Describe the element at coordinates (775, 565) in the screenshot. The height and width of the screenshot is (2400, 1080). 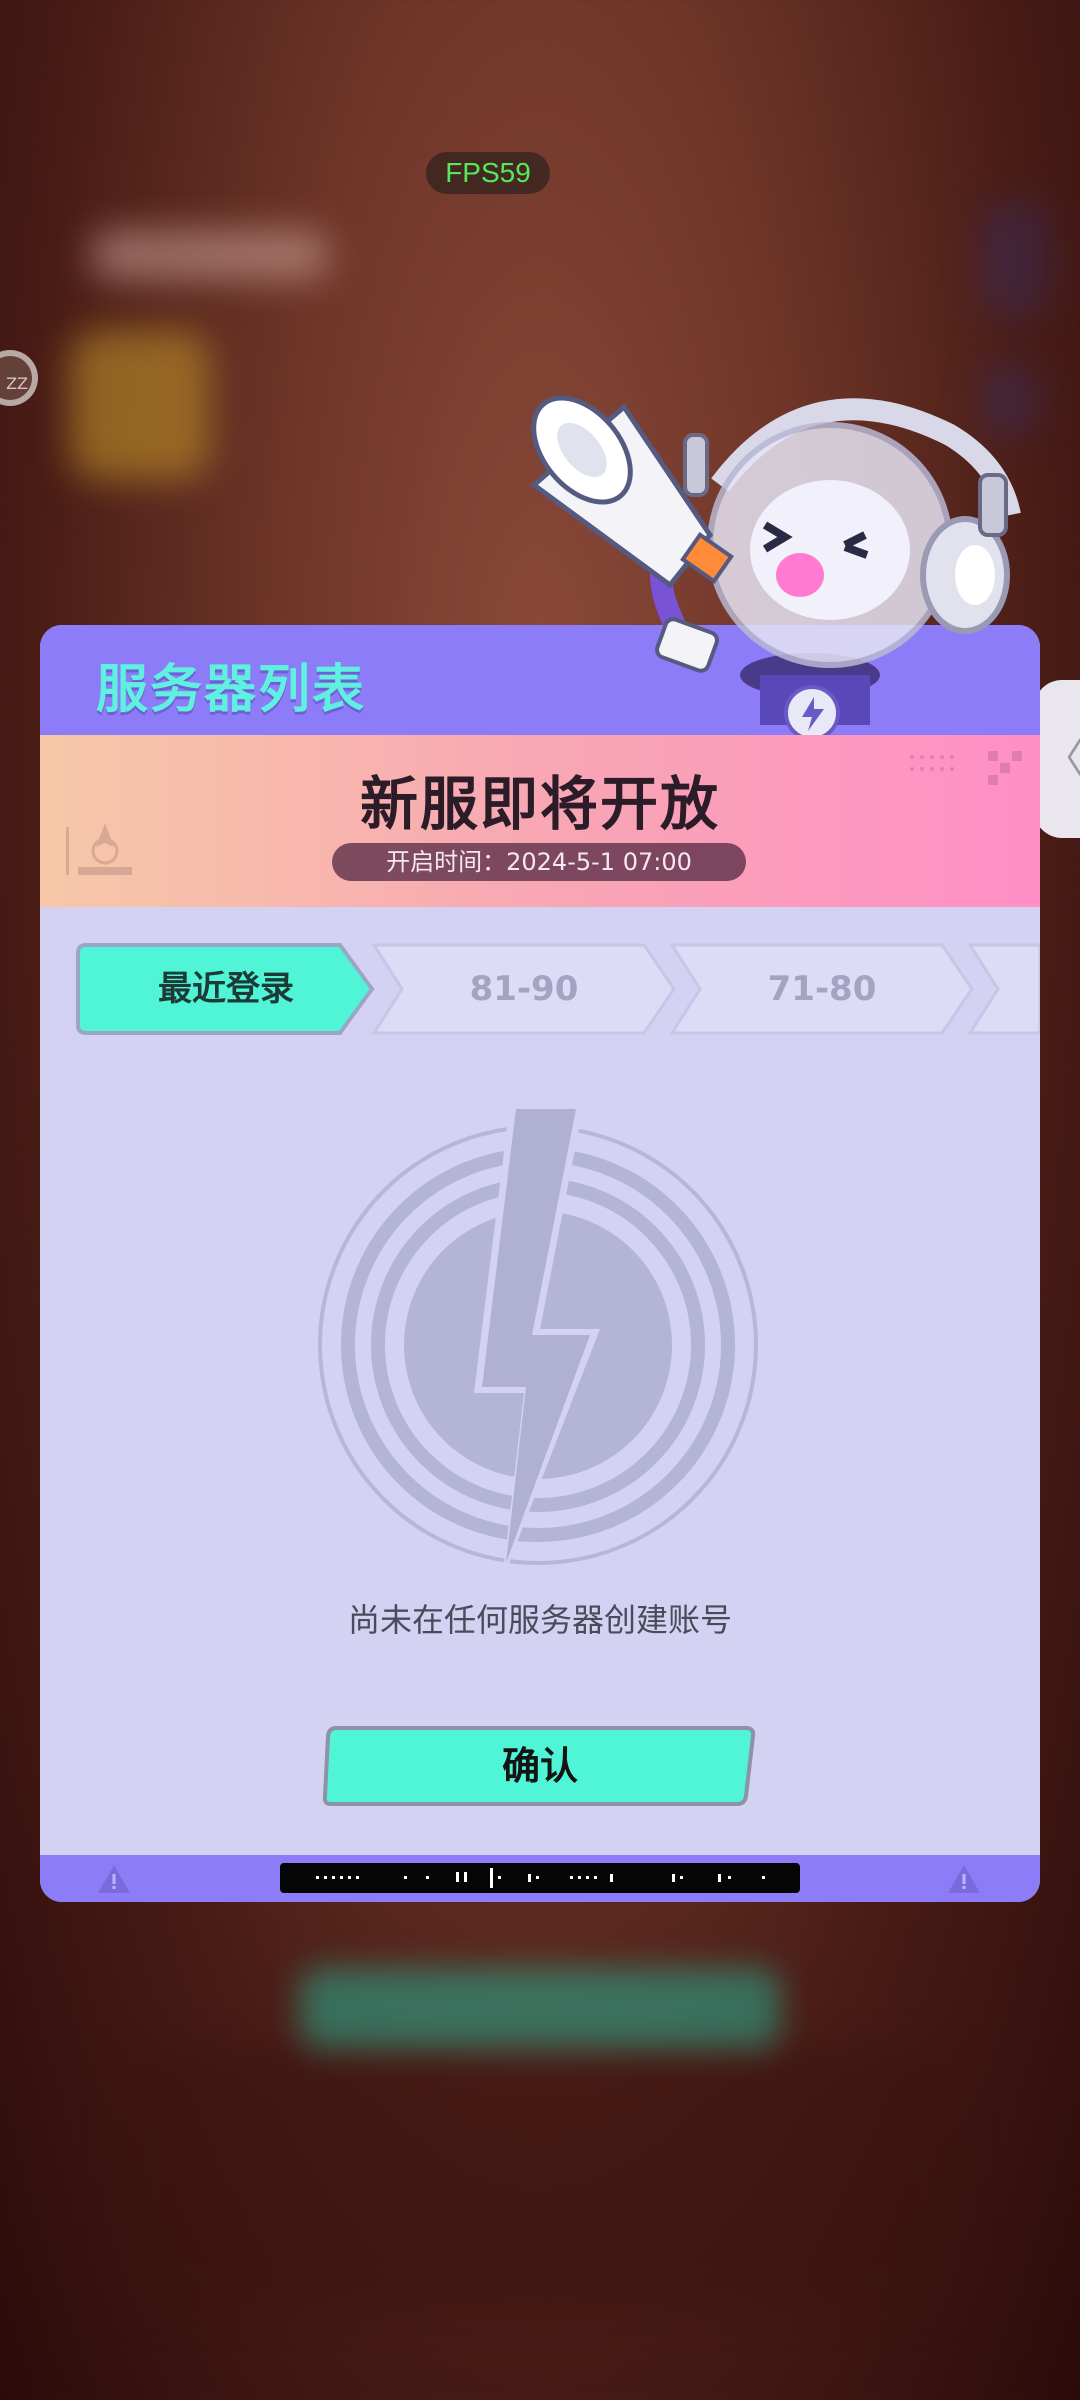
I see `mascot-megaphone-icon` at that location.